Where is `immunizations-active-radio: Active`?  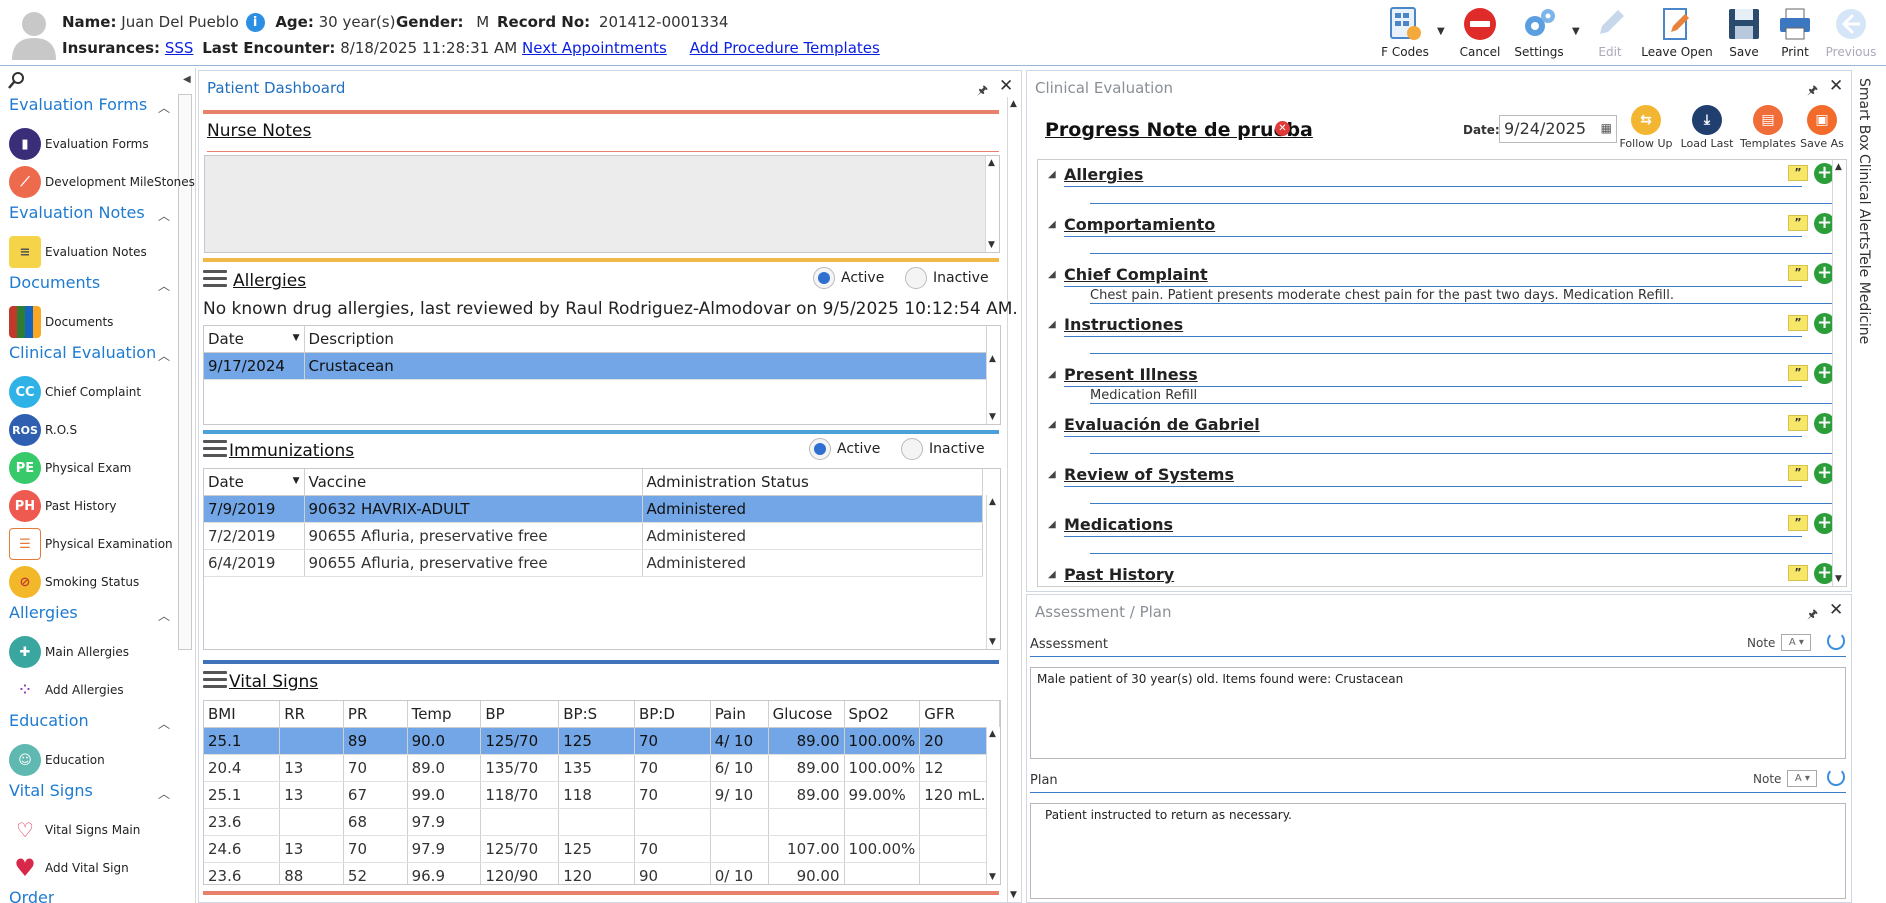
immunizations-active-radio: Active is located at coordinates (844, 449).